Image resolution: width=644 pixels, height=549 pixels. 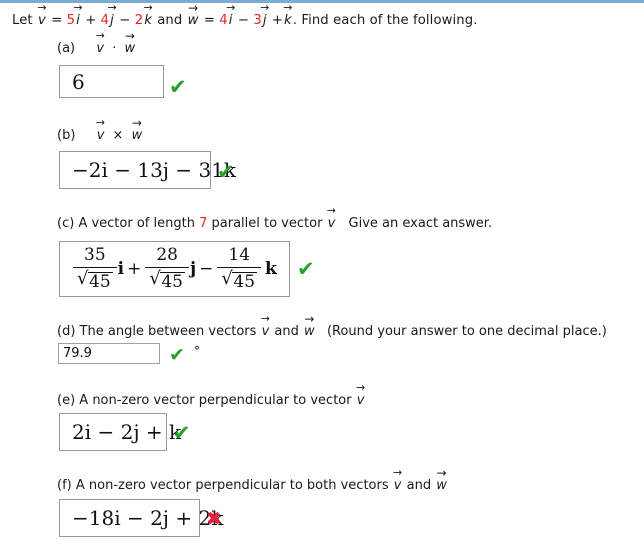 I want to click on part-c-term-3-radicand: 45, so click(x=245, y=281).